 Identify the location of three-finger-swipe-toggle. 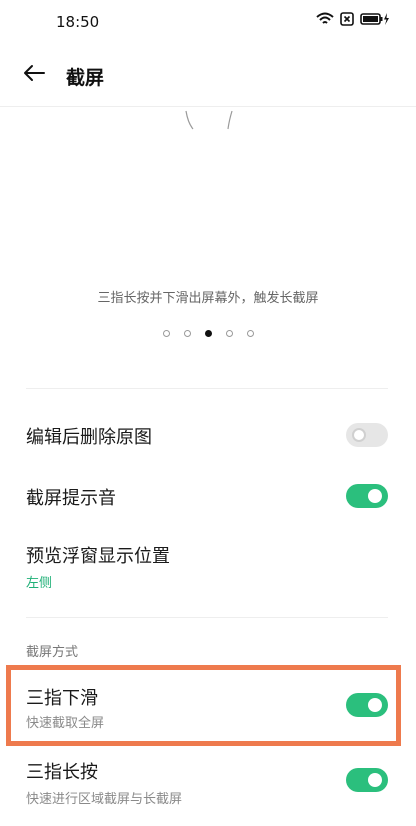
(367, 705).